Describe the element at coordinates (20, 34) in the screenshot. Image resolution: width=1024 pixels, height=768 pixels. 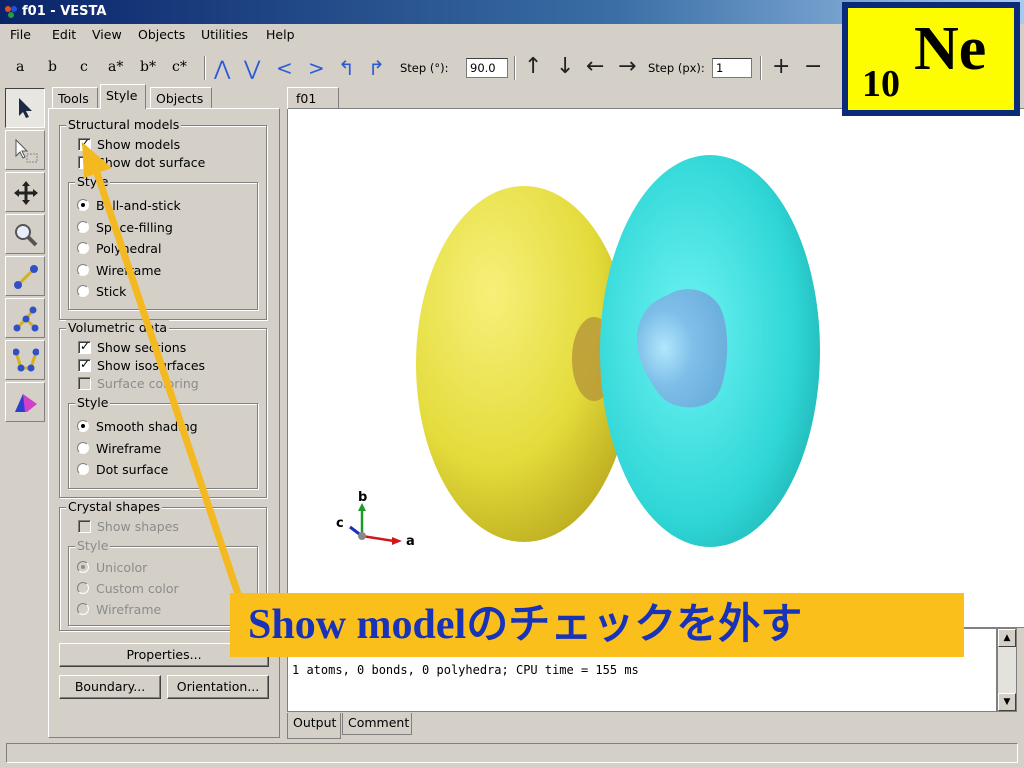
I see `menu-file: File` at that location.